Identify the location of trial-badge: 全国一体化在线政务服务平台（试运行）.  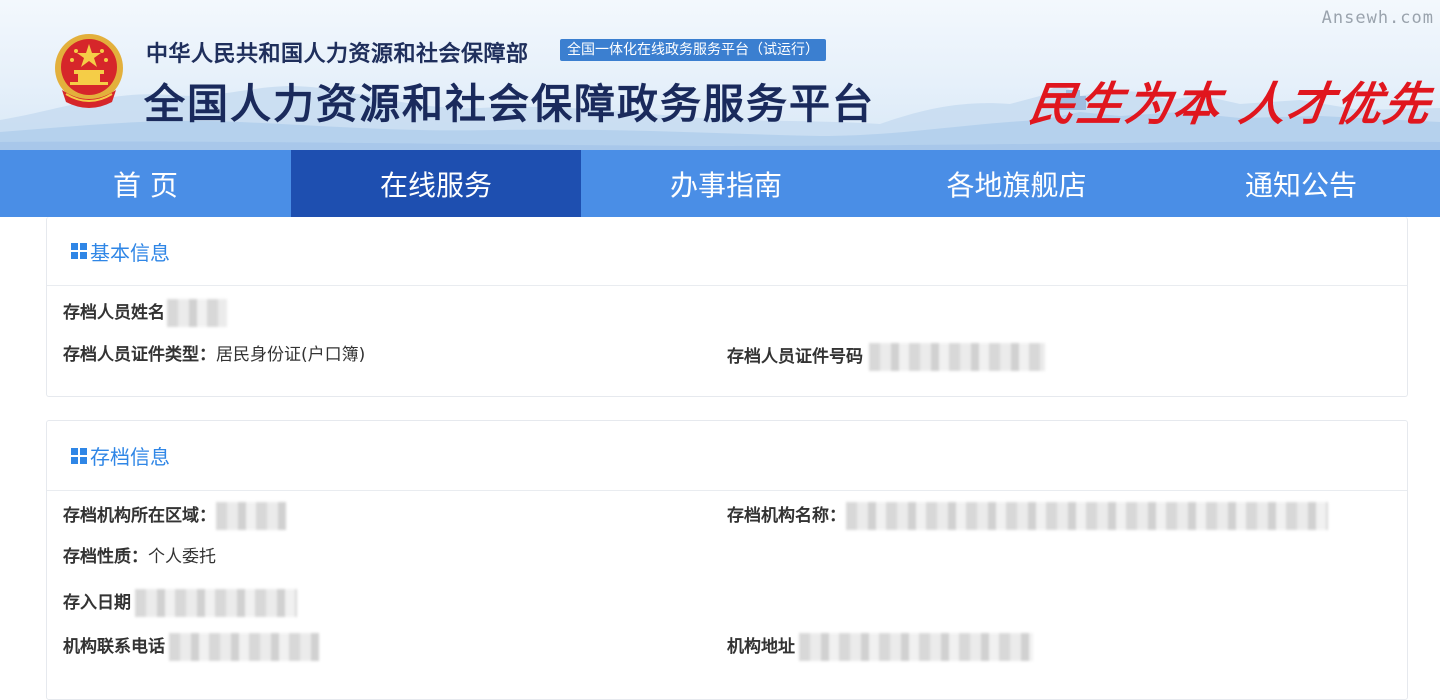
(693, 50).